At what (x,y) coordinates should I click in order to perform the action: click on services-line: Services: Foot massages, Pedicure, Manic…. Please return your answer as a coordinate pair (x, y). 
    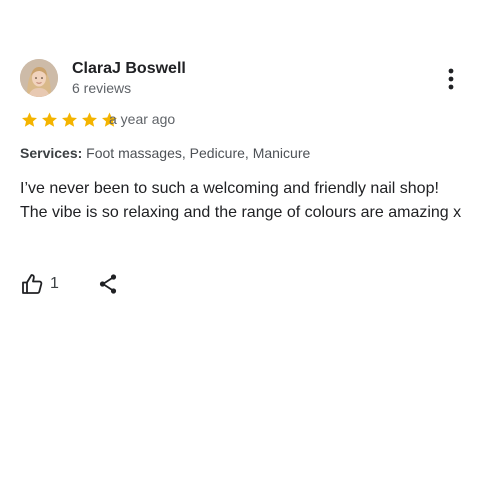
    Looking at the image, I should click on (165, 153).